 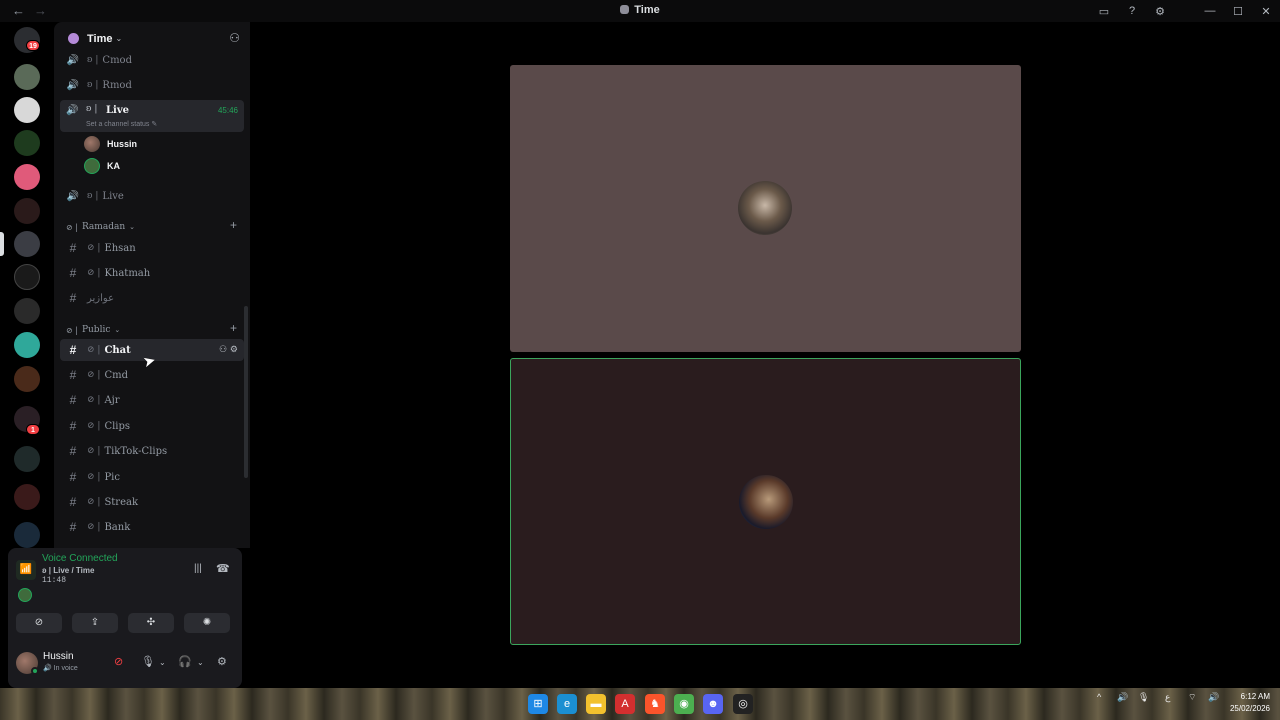 I want to click on text-channel-khatmah: # ⊘ | Khatmah, so click(x=152, y=273).